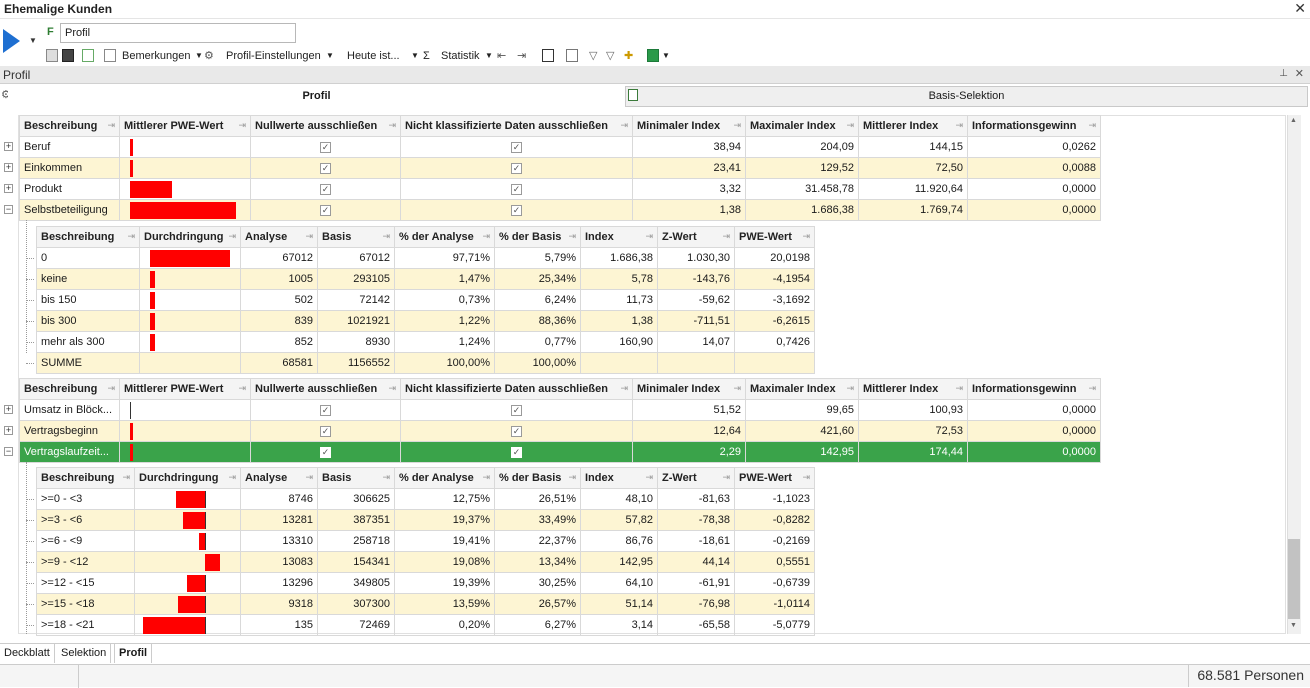 The width and height of the screenshot is (1310, 688). What do you see at coordinates (330, 56) in the screenshot?
I see `profile-settings-dropdown-icon: ▼` at bounding box center [330, 56].